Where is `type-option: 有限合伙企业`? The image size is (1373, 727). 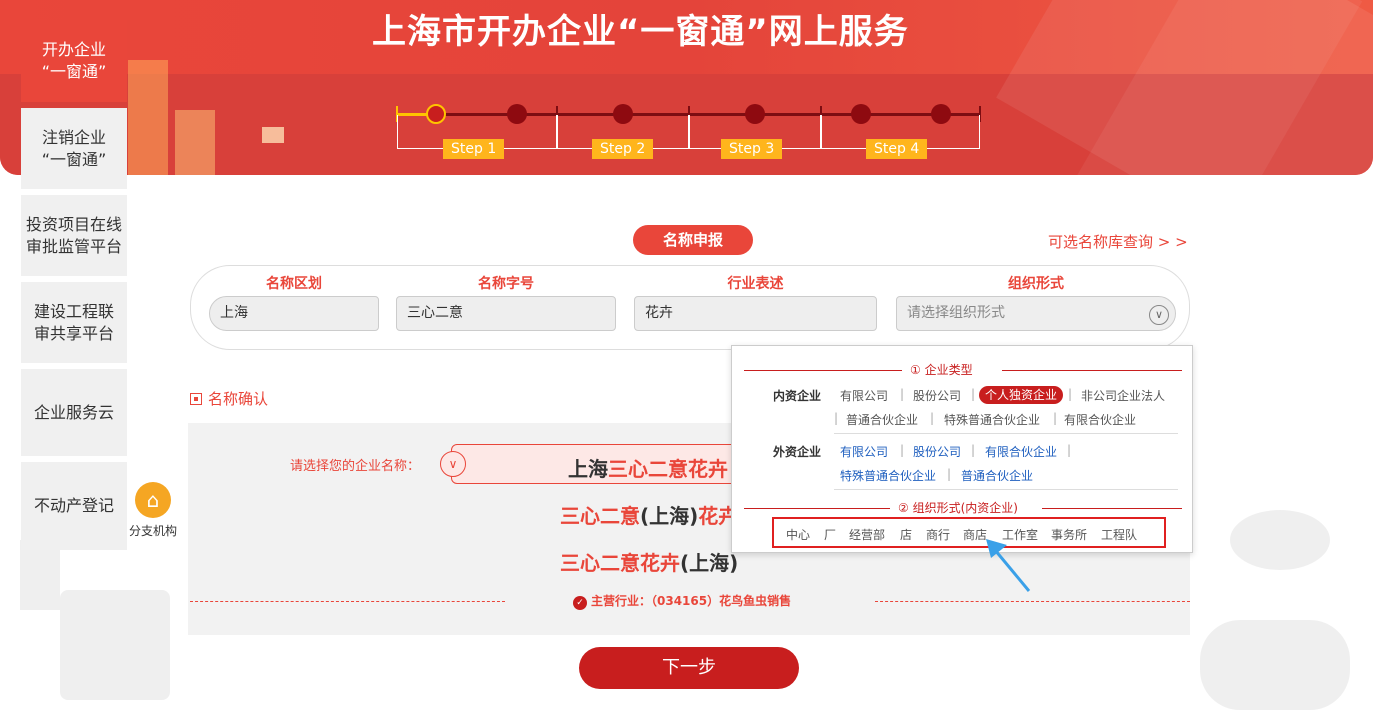
type-option: 有限合伙企业 is located at coordinates (1100, 419).